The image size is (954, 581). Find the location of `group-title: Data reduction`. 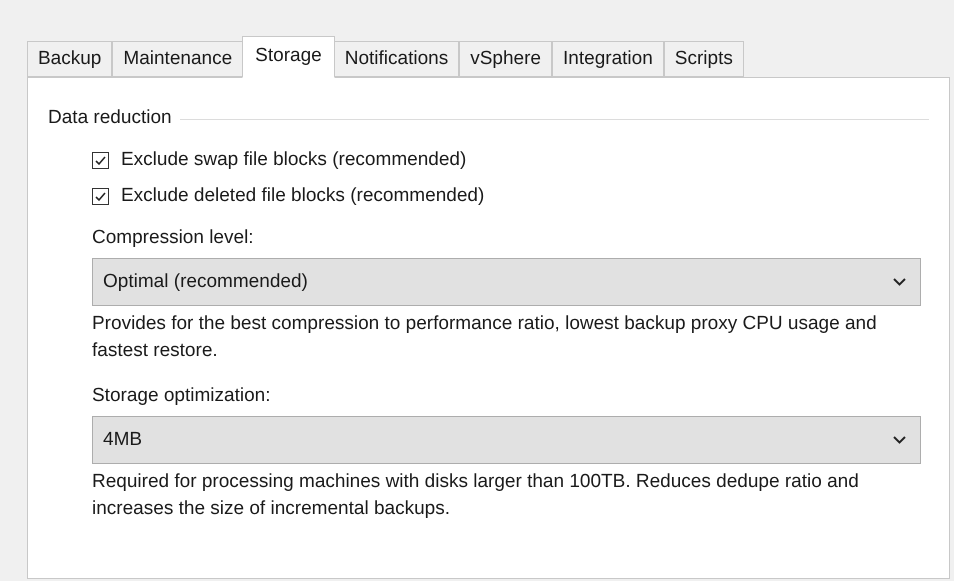

group-title: Data reduction is located at coordinates (110, 118).